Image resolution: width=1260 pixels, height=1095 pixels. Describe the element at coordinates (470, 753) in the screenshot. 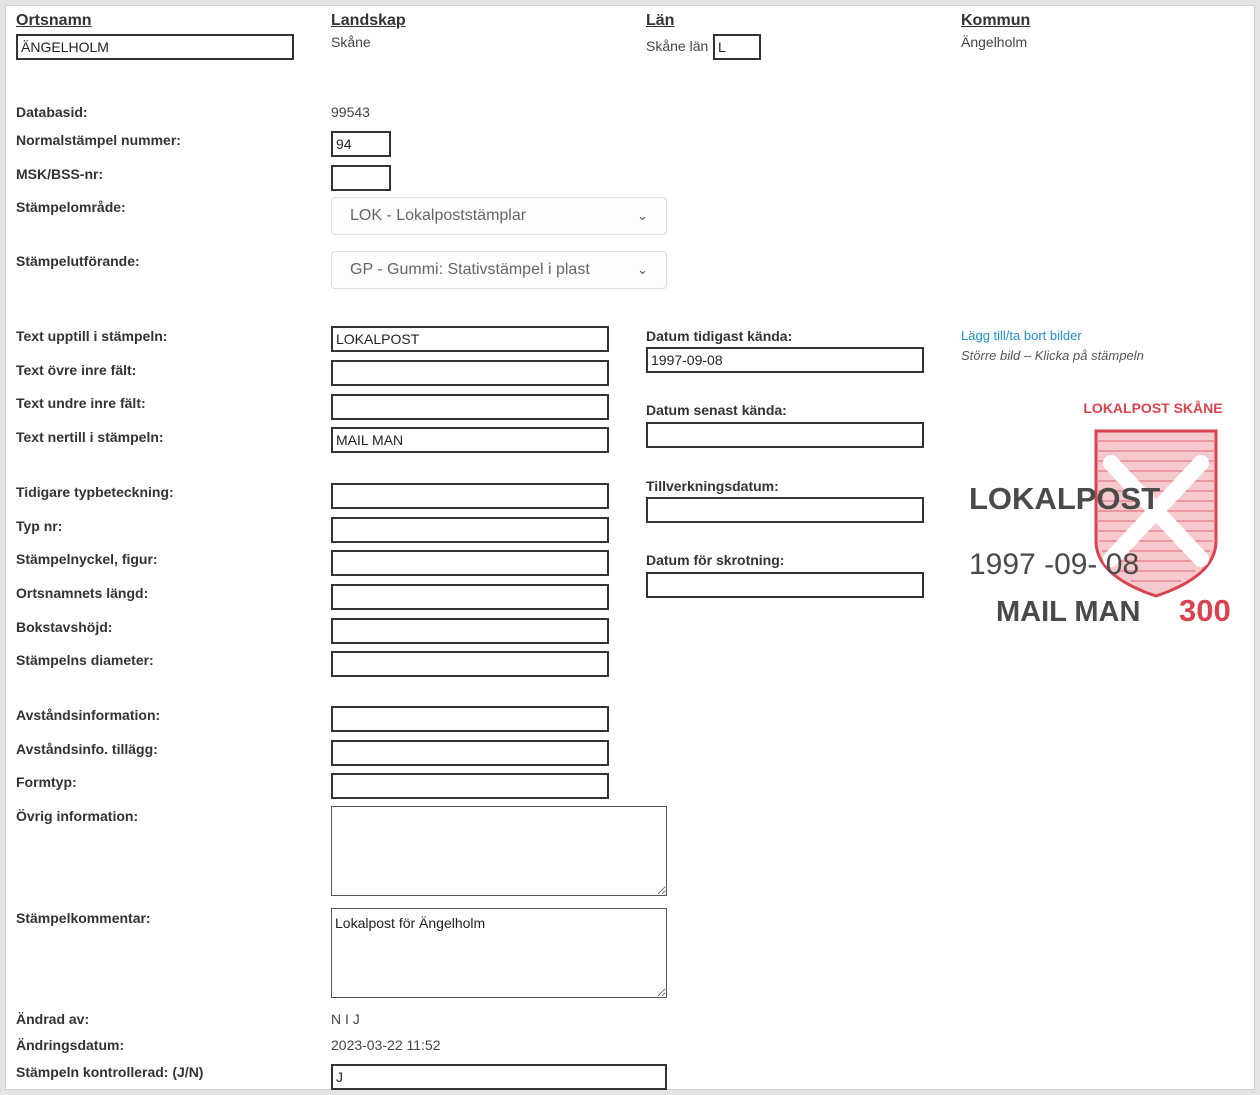

I see `avstandsinfo-tillagg-input` at that location.